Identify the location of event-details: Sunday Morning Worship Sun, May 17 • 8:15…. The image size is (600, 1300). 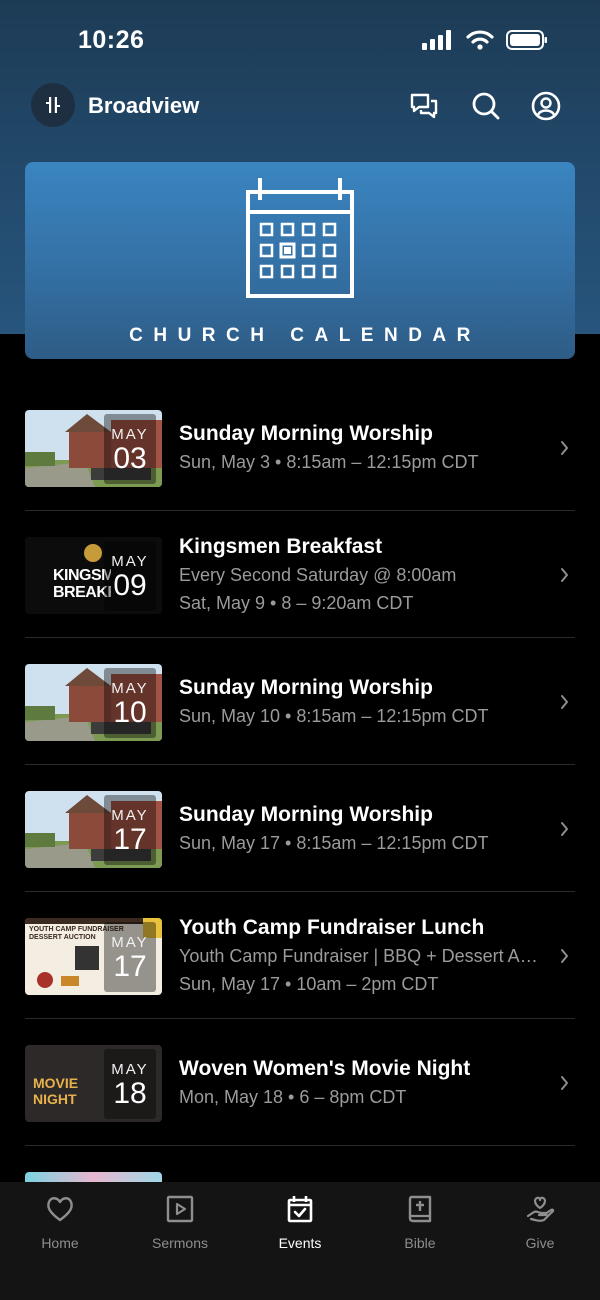
(361, 829).